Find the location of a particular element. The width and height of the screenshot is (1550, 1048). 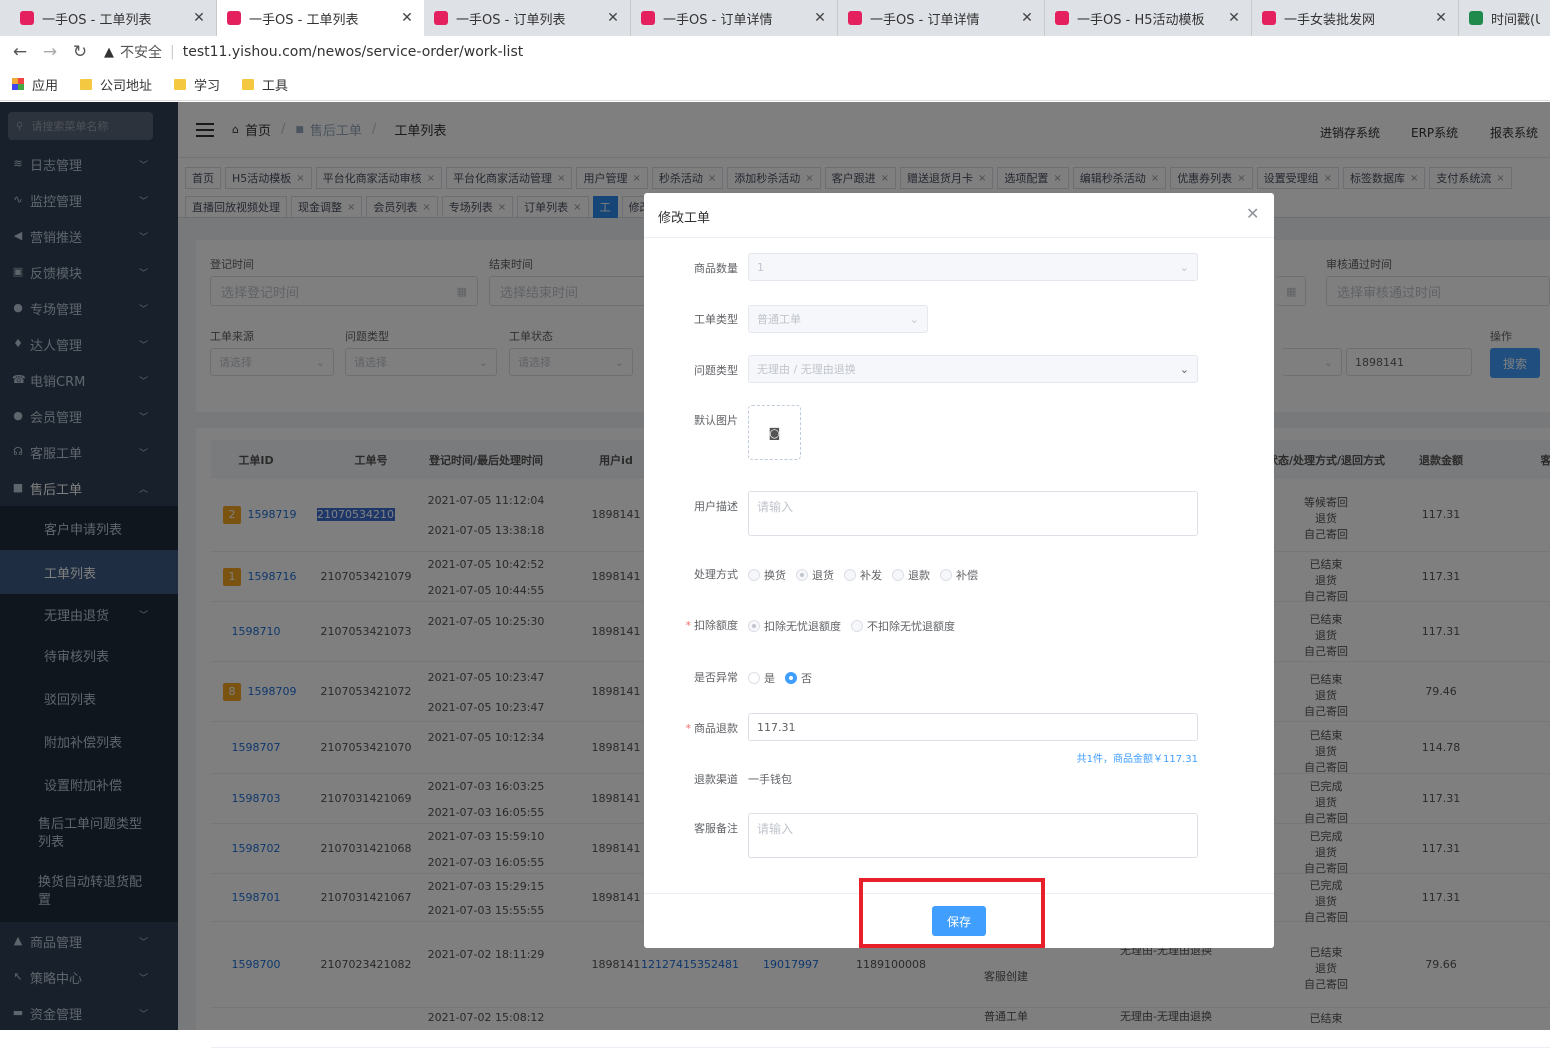

radio-option-selected: 否 is located at coordinates (798, 678).